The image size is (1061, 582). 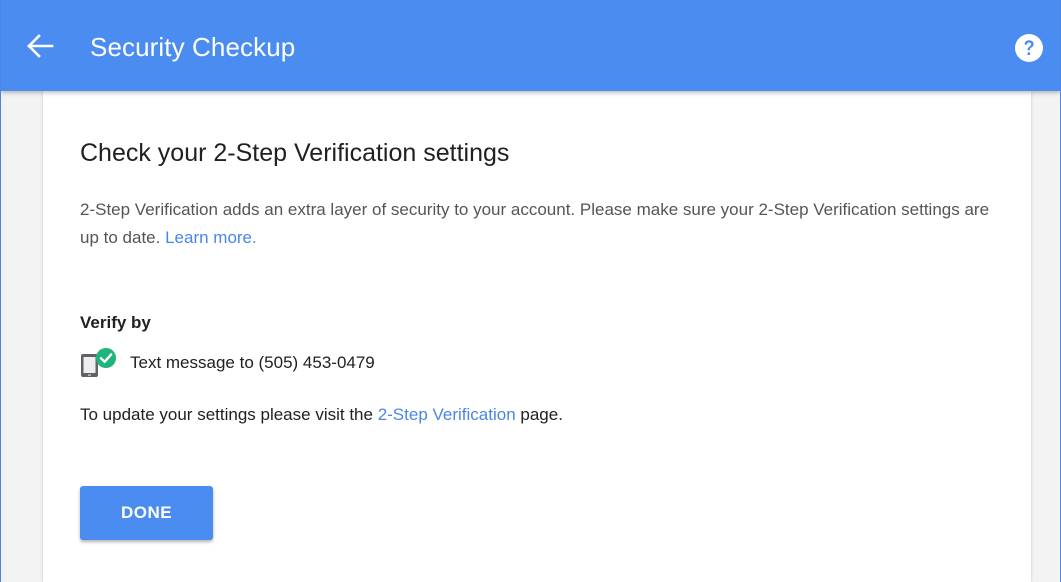 I want to click on help-circle-icon, so click(x=1029, y=48).